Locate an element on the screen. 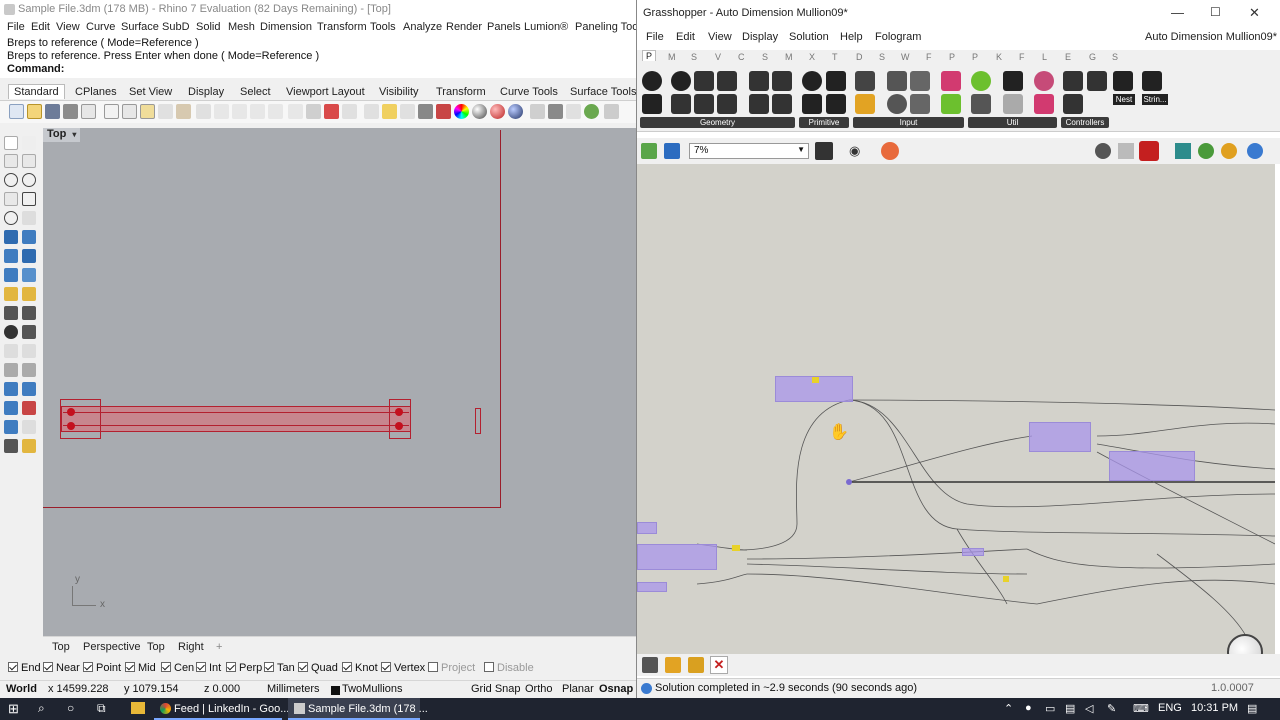 The width and height of the screenshot is (1280, 720). close-icon: ✕ is located at coordinates (1254, 13).